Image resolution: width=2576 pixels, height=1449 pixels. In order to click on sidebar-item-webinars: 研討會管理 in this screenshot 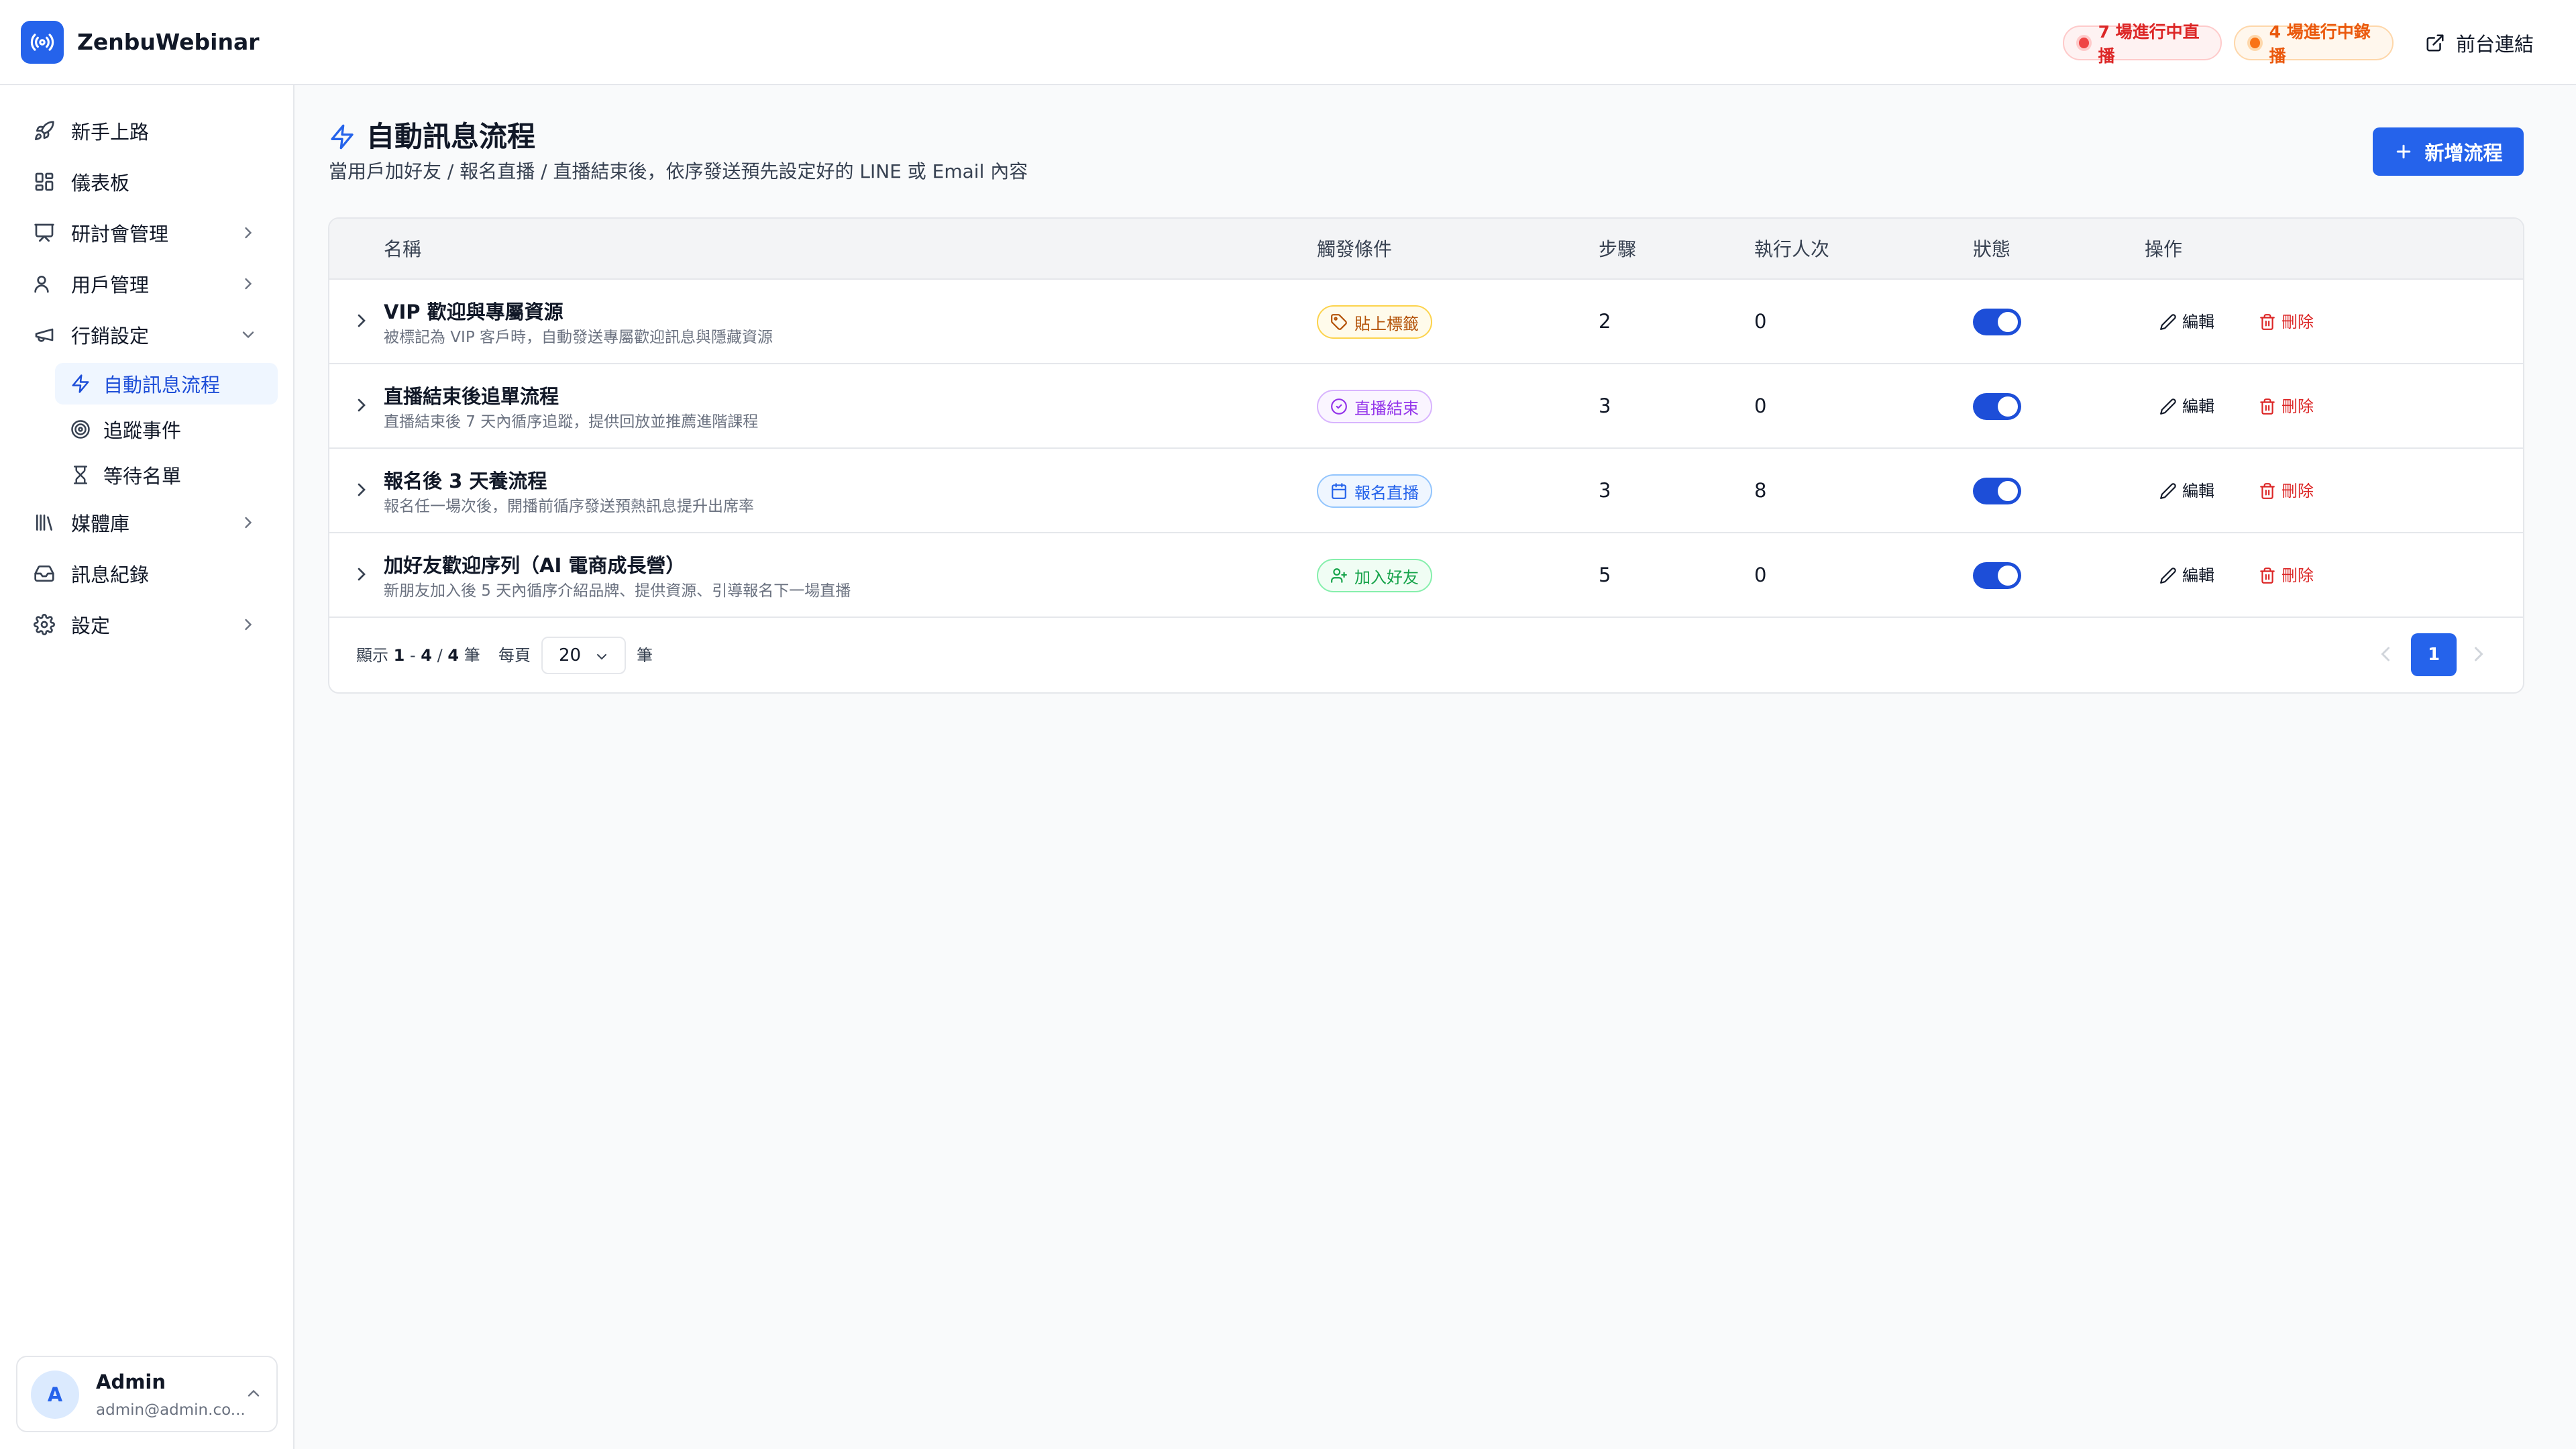, I will do `click(147, 232)`.